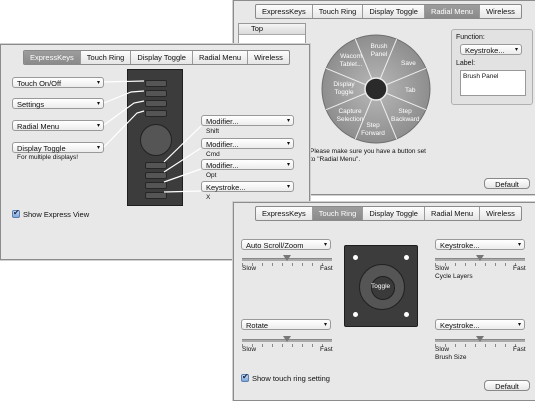  I want to click on touch-ring-graphic, so click(156, 140).